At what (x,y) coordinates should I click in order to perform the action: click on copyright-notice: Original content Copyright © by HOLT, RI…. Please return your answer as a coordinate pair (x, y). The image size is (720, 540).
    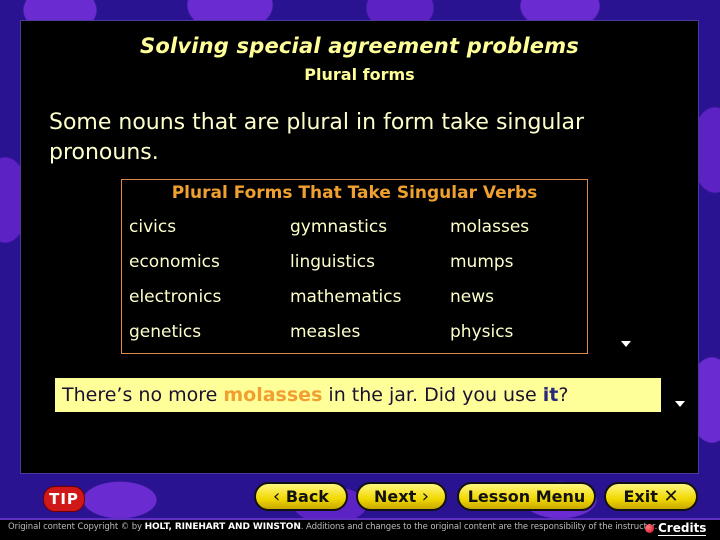
    Looking at the image, I should click on (332, 527).